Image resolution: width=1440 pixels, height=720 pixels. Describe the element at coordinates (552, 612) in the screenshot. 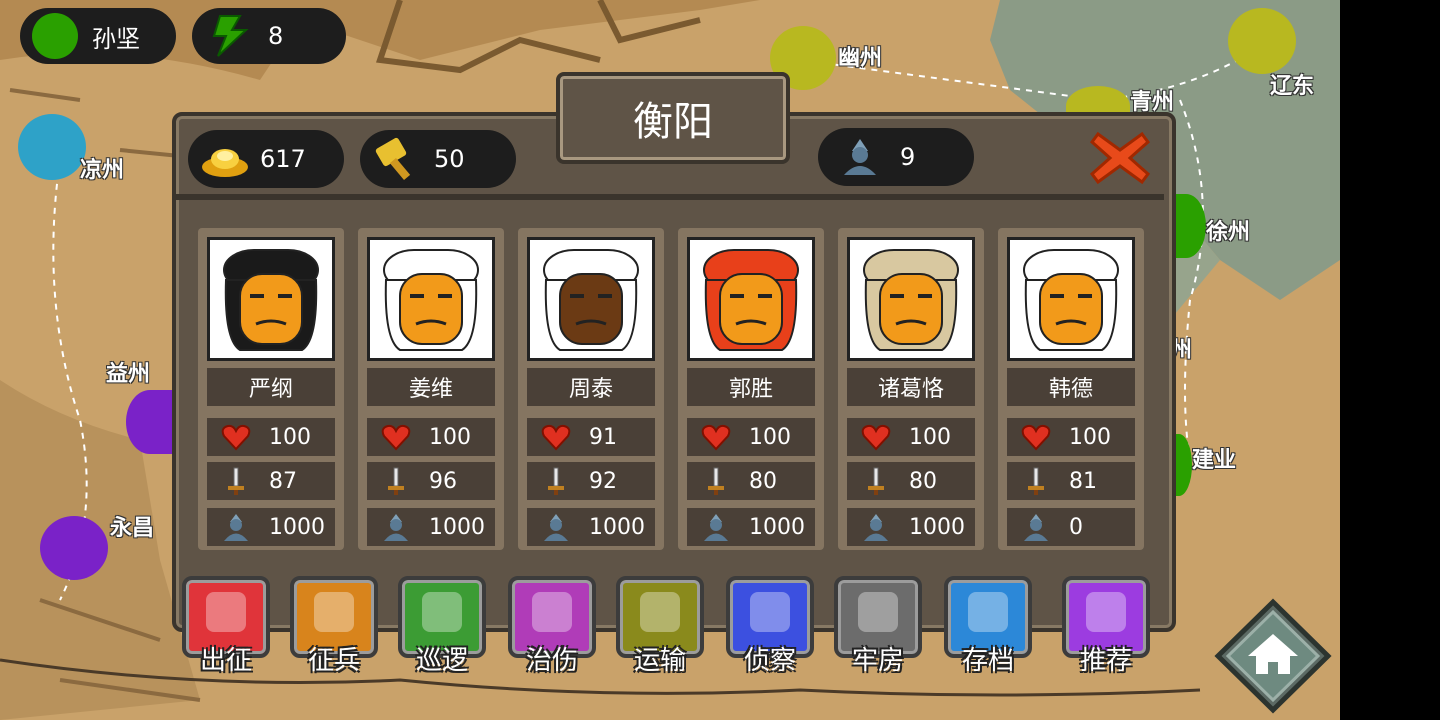

I see `meat-icon` at that location.